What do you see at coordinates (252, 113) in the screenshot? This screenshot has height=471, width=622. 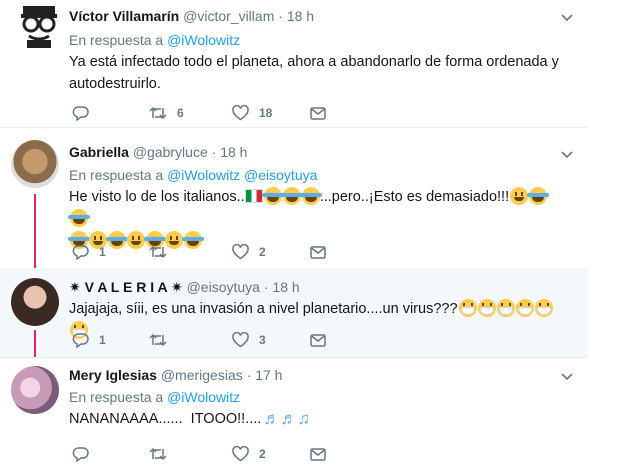 I see `like-button: 18` at bounding box center [252, 113].